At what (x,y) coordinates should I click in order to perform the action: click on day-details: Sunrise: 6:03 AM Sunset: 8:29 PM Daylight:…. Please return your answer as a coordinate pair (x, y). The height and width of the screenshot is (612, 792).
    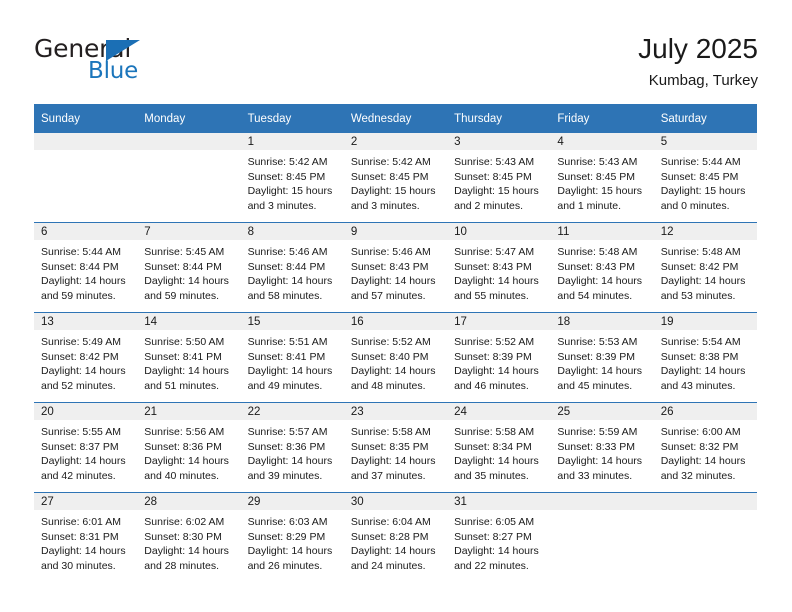
    Looking at the image, I should click on (292, 541).